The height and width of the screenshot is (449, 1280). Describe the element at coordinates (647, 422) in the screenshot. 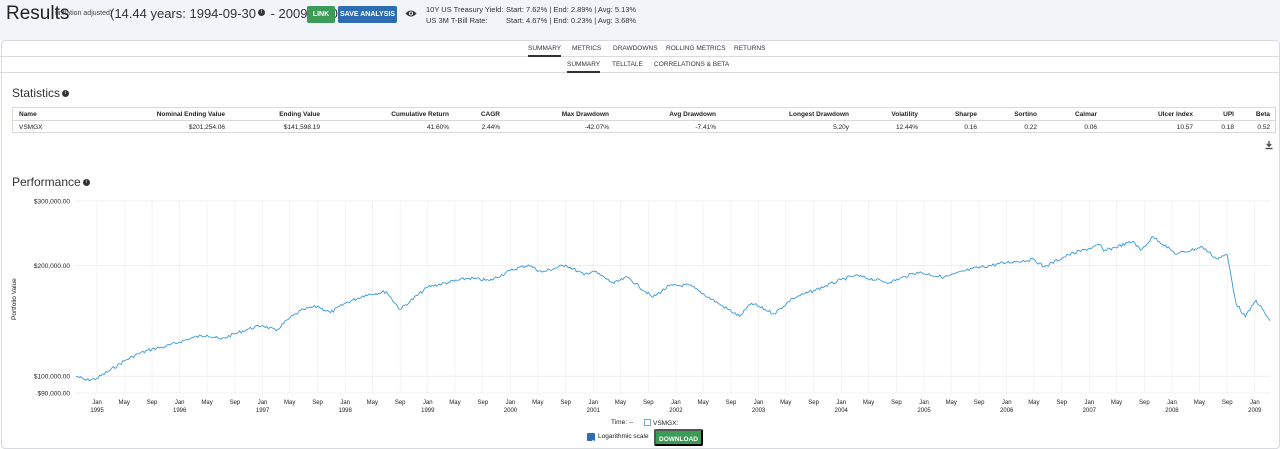

I see `legend-swatch` at that location.